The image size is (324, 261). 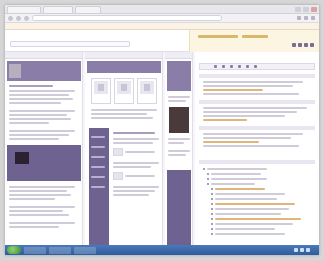 I want to click on image-icon, so click(x=247, y=66).